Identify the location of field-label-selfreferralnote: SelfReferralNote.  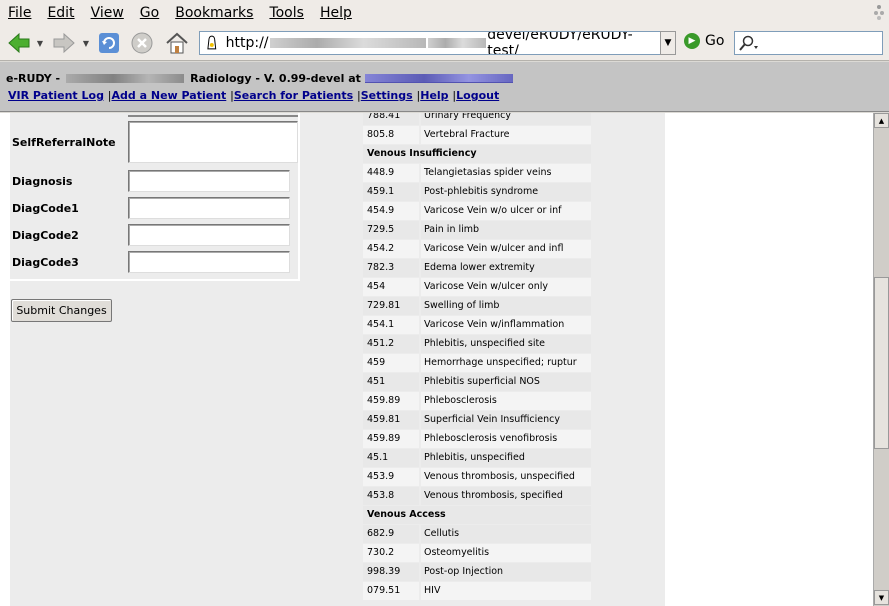
(64, 142).